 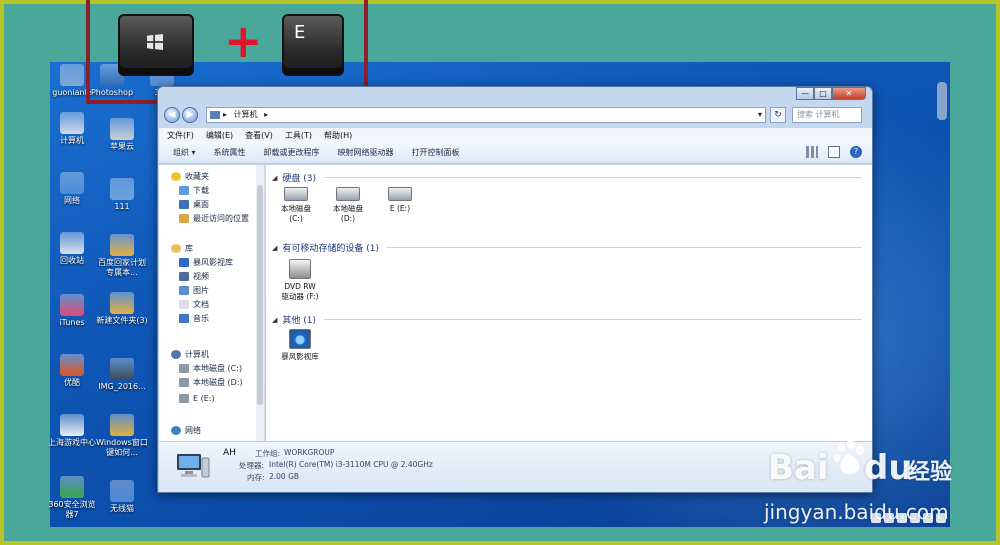 I want to click on close-button: ✕, so click(x=849, y=93).